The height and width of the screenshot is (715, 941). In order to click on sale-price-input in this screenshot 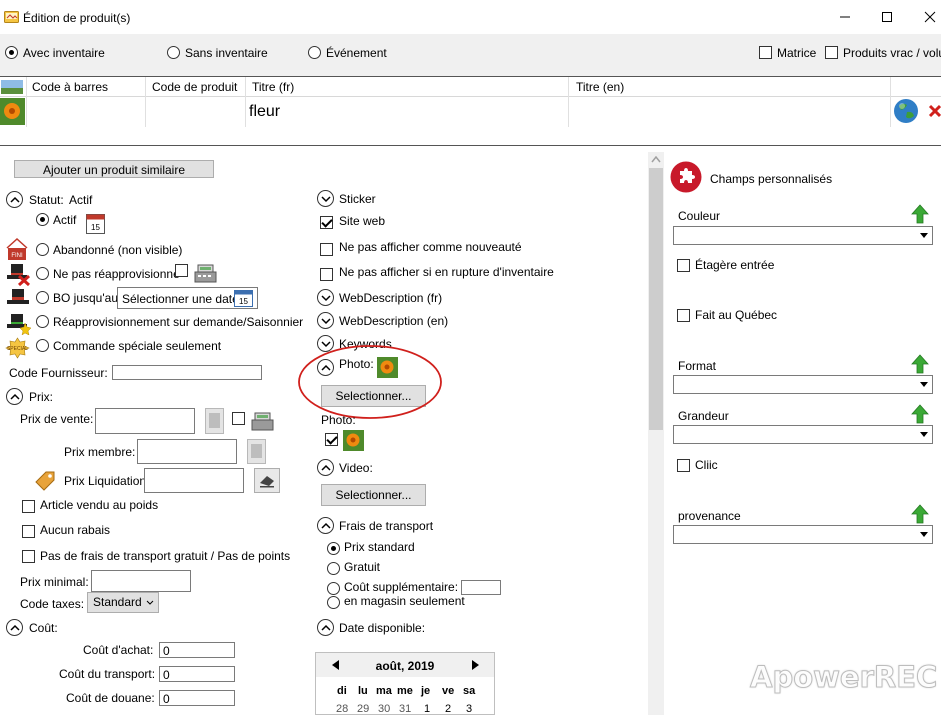, I will do `click(145, 421)`.